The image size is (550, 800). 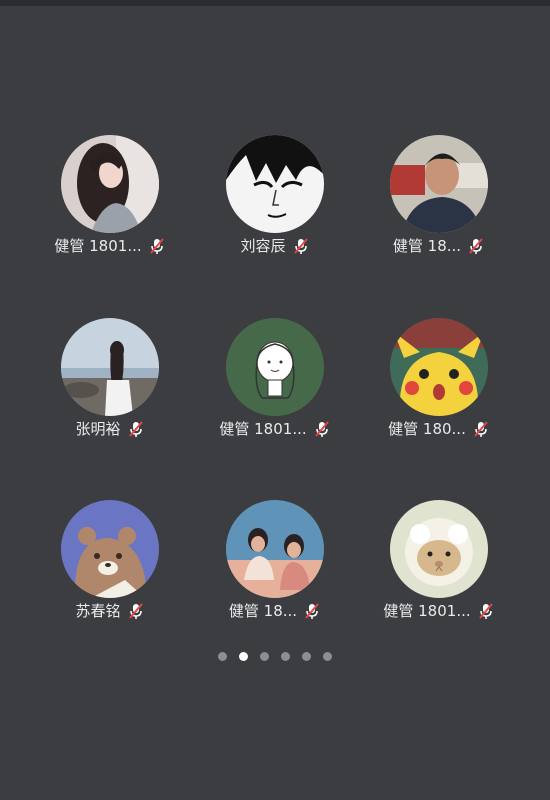 What do you see at coordinates (98, 611) in the screenshot?
I see `participant-name: 苏春铭` at bounding box center [98, 611].